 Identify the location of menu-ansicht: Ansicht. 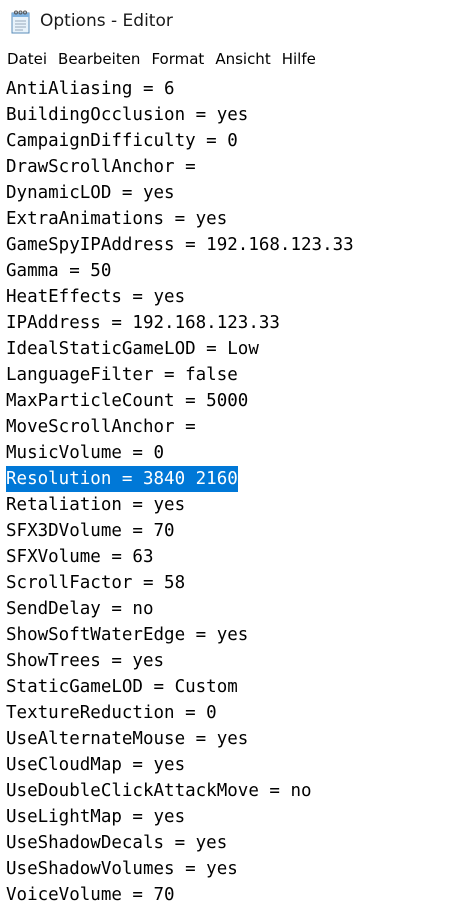
(242, 59).